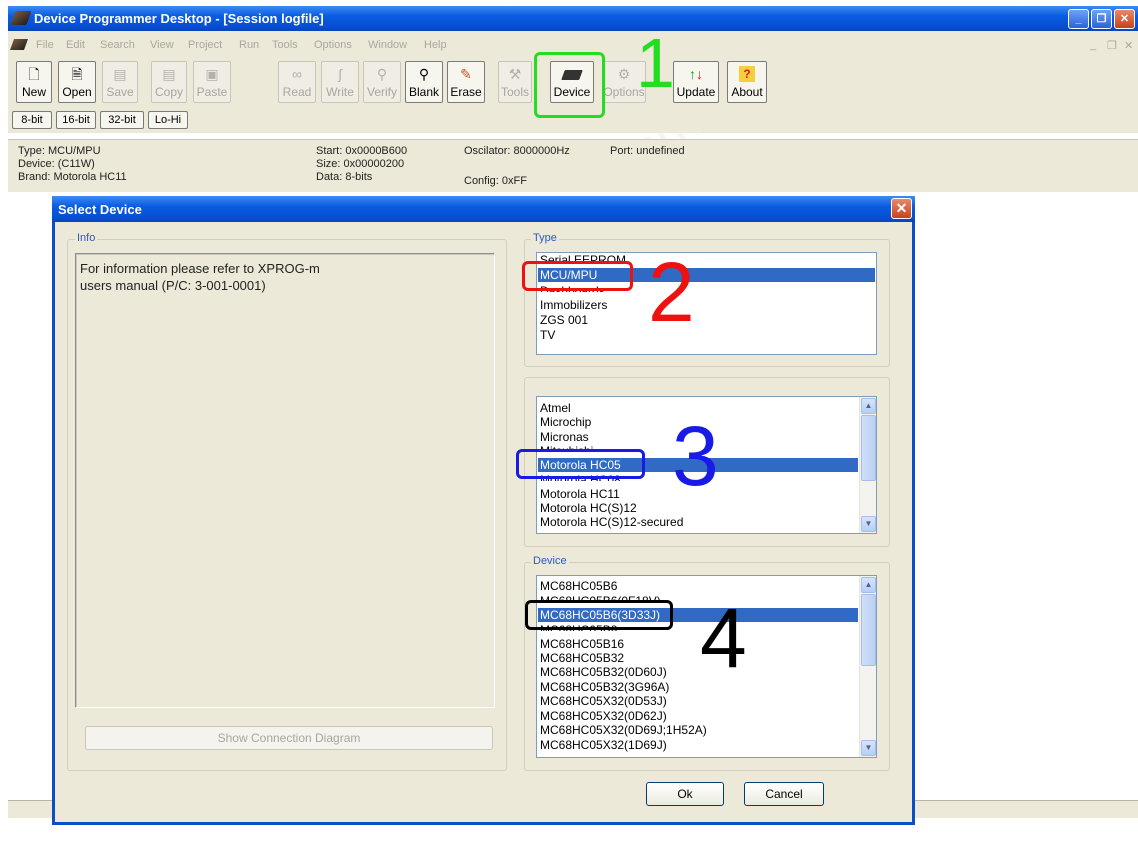  I want to click on list-item: Serial EEPROM, so click(583, 257).